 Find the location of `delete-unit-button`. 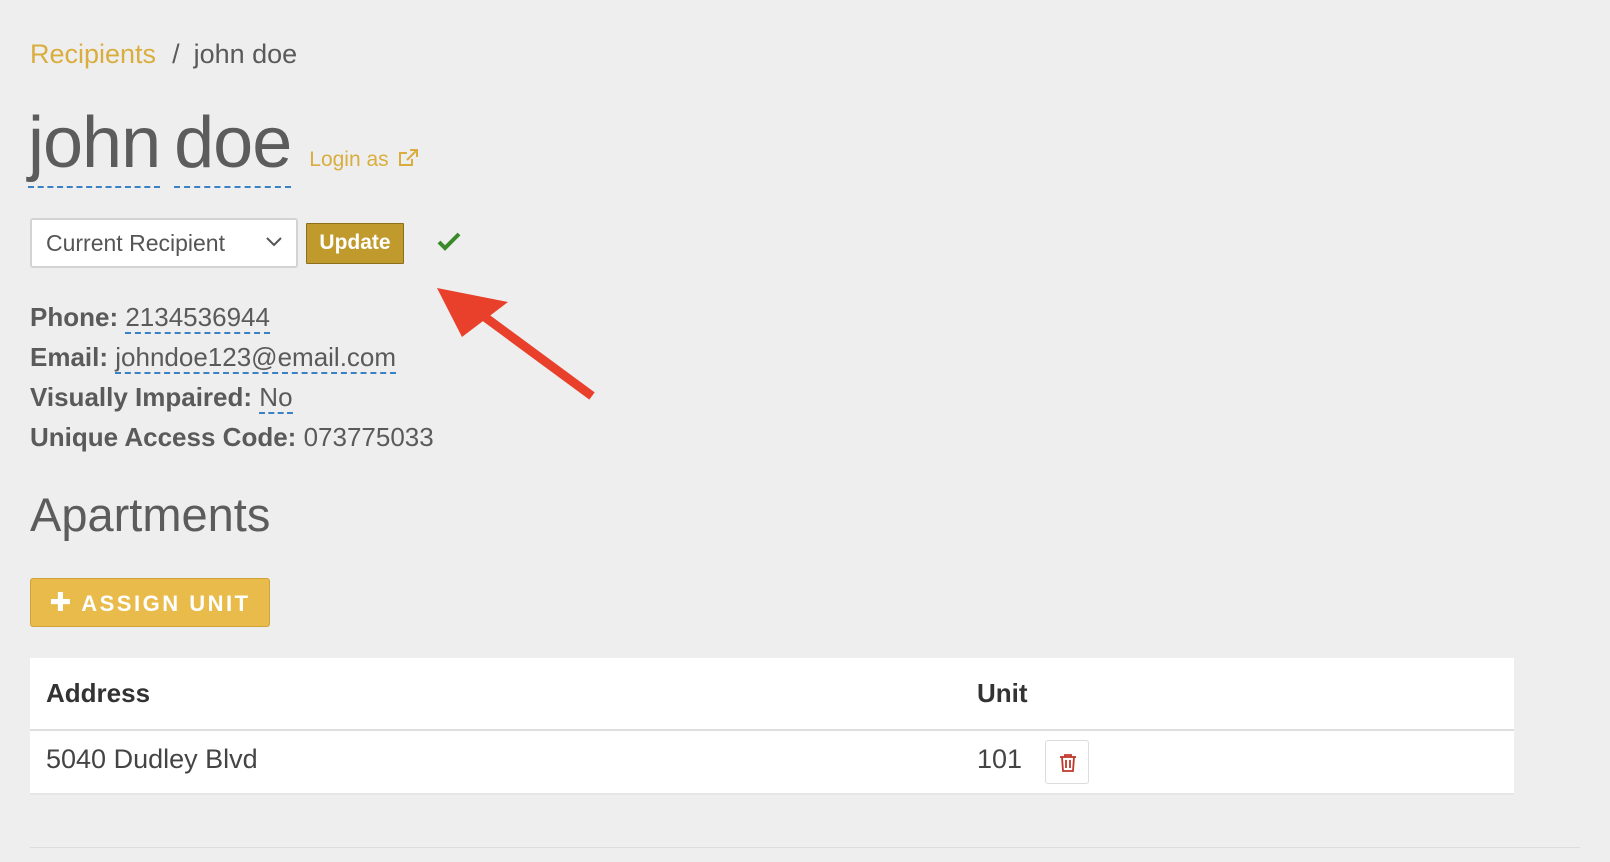

delete-unit-button is located at coordinates (1067, 762).